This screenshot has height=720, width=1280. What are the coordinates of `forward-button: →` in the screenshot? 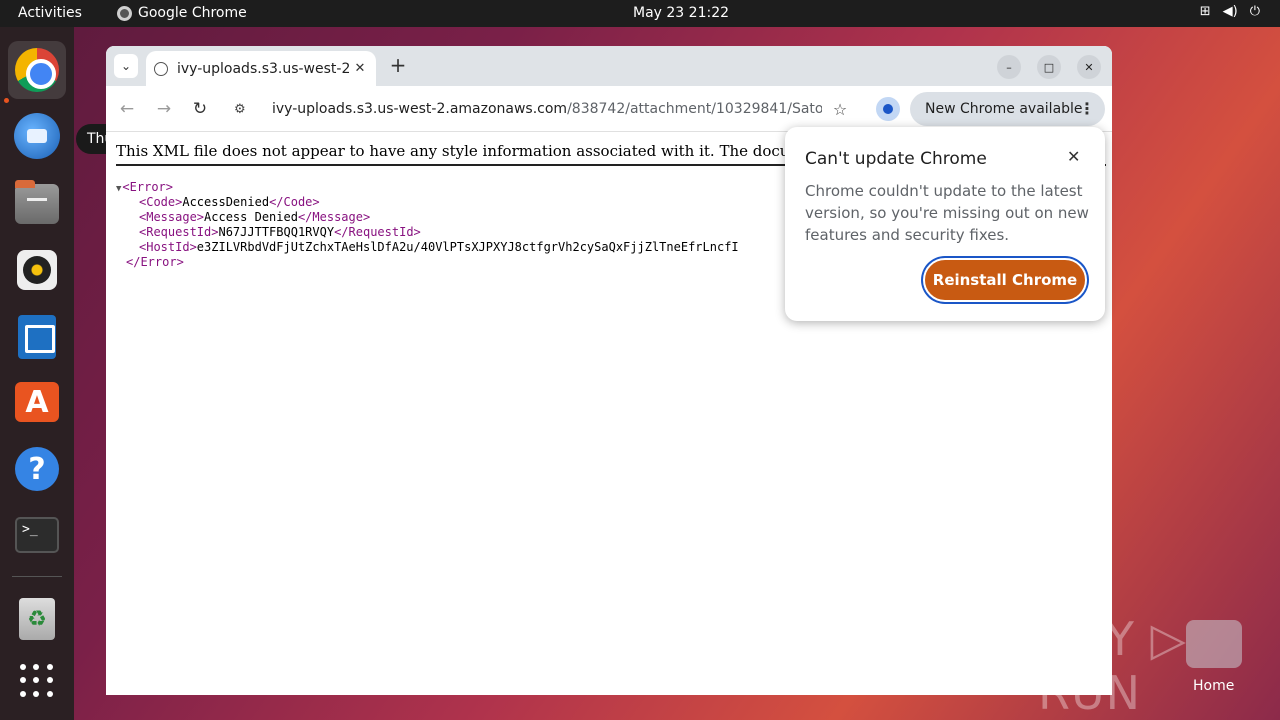 It's located at (164, 109).